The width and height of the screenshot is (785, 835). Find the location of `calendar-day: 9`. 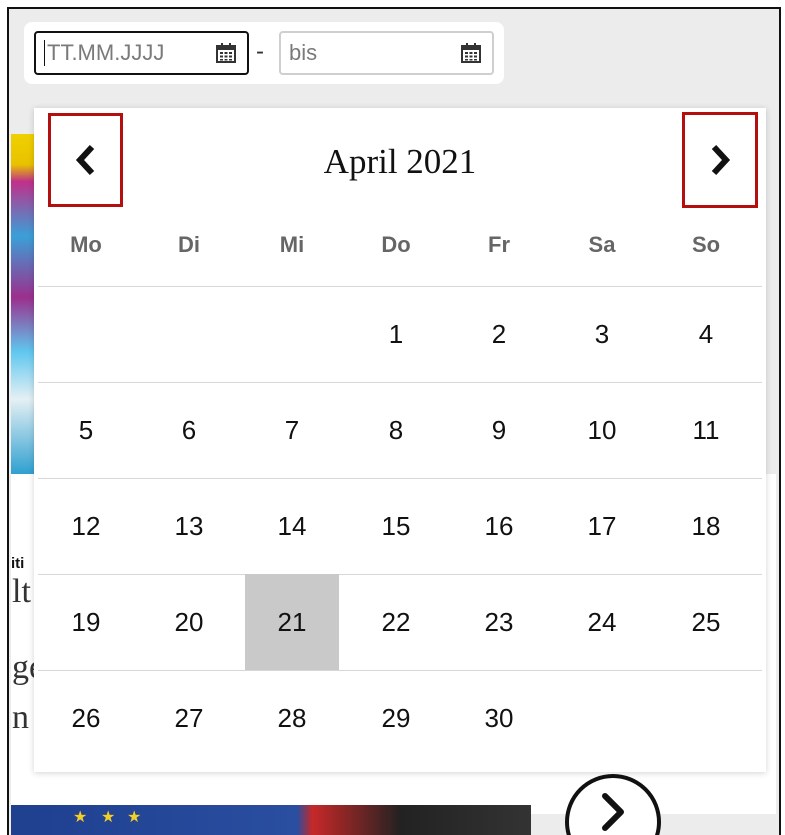

calendar-day: 9 is located at coordinates (499, 430).